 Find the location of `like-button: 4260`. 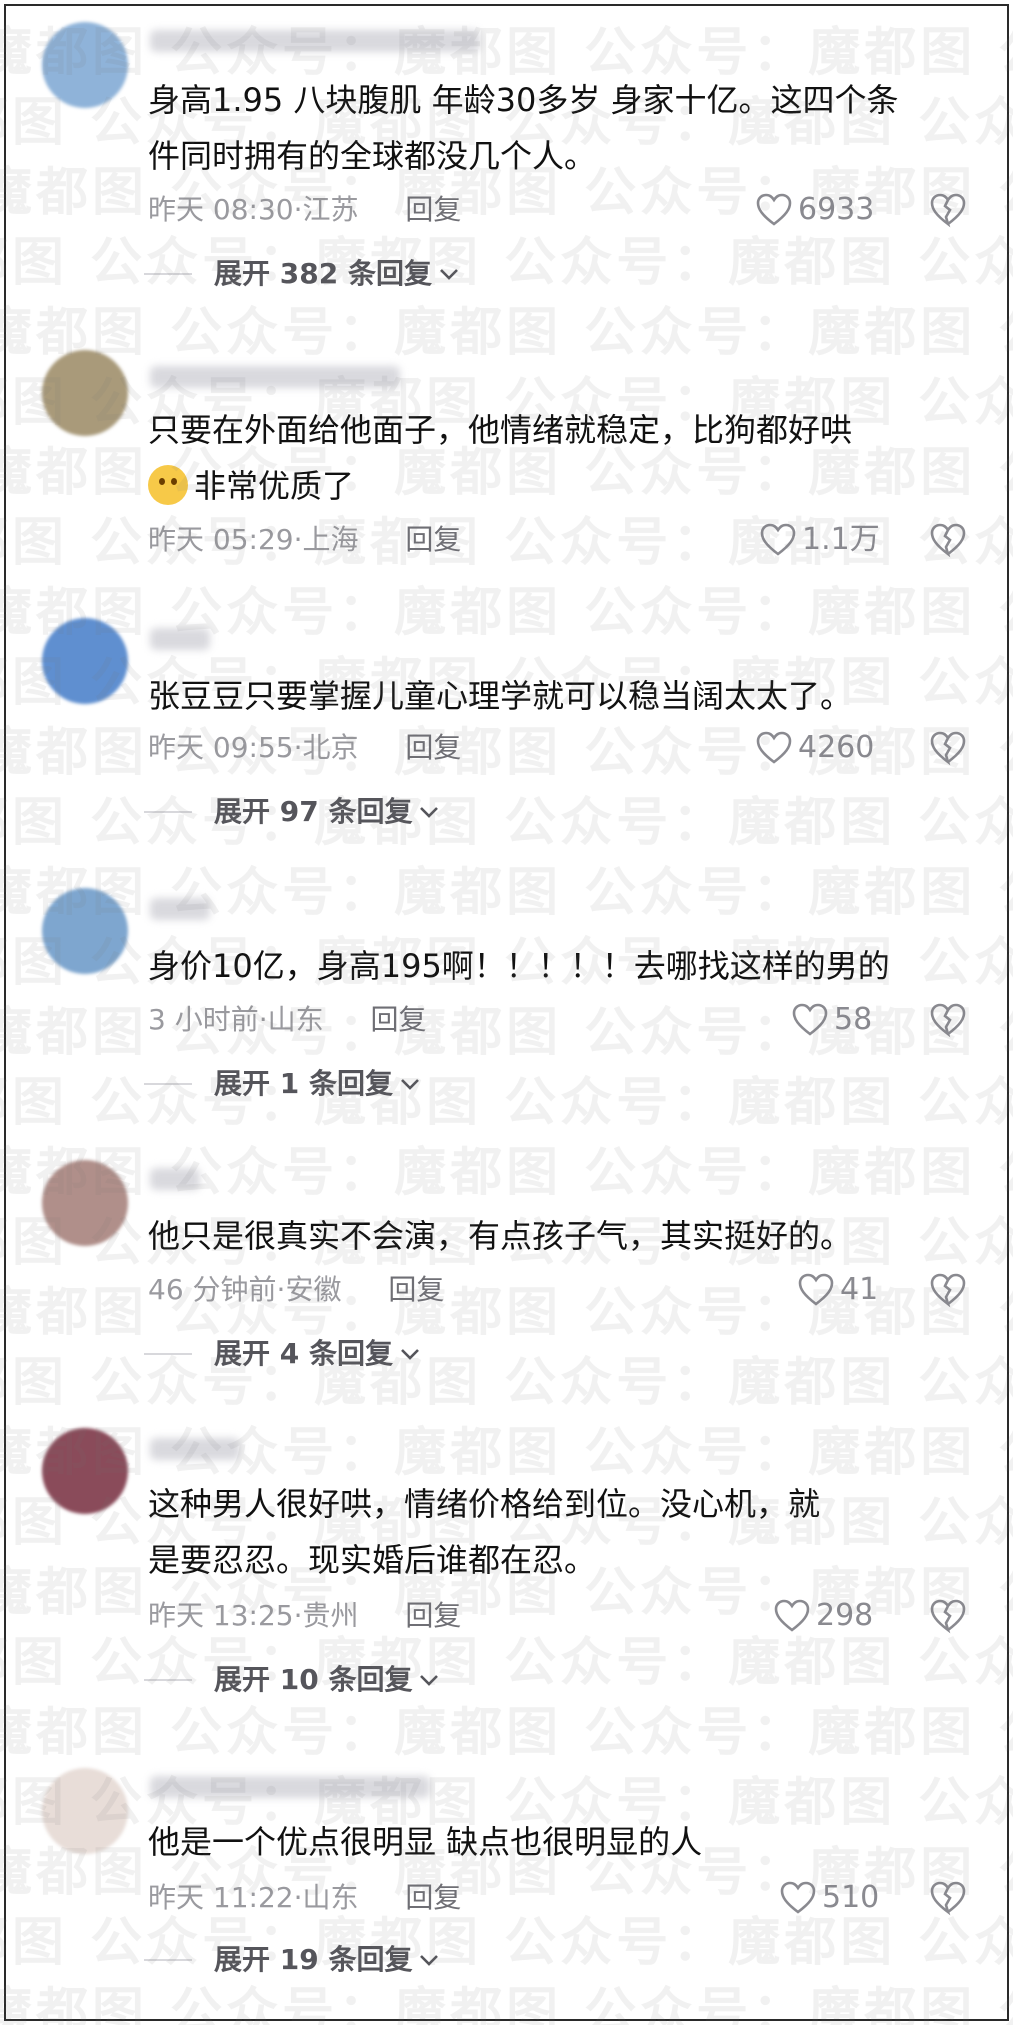

like-button: 4260 is located at coordinates (815, 748).